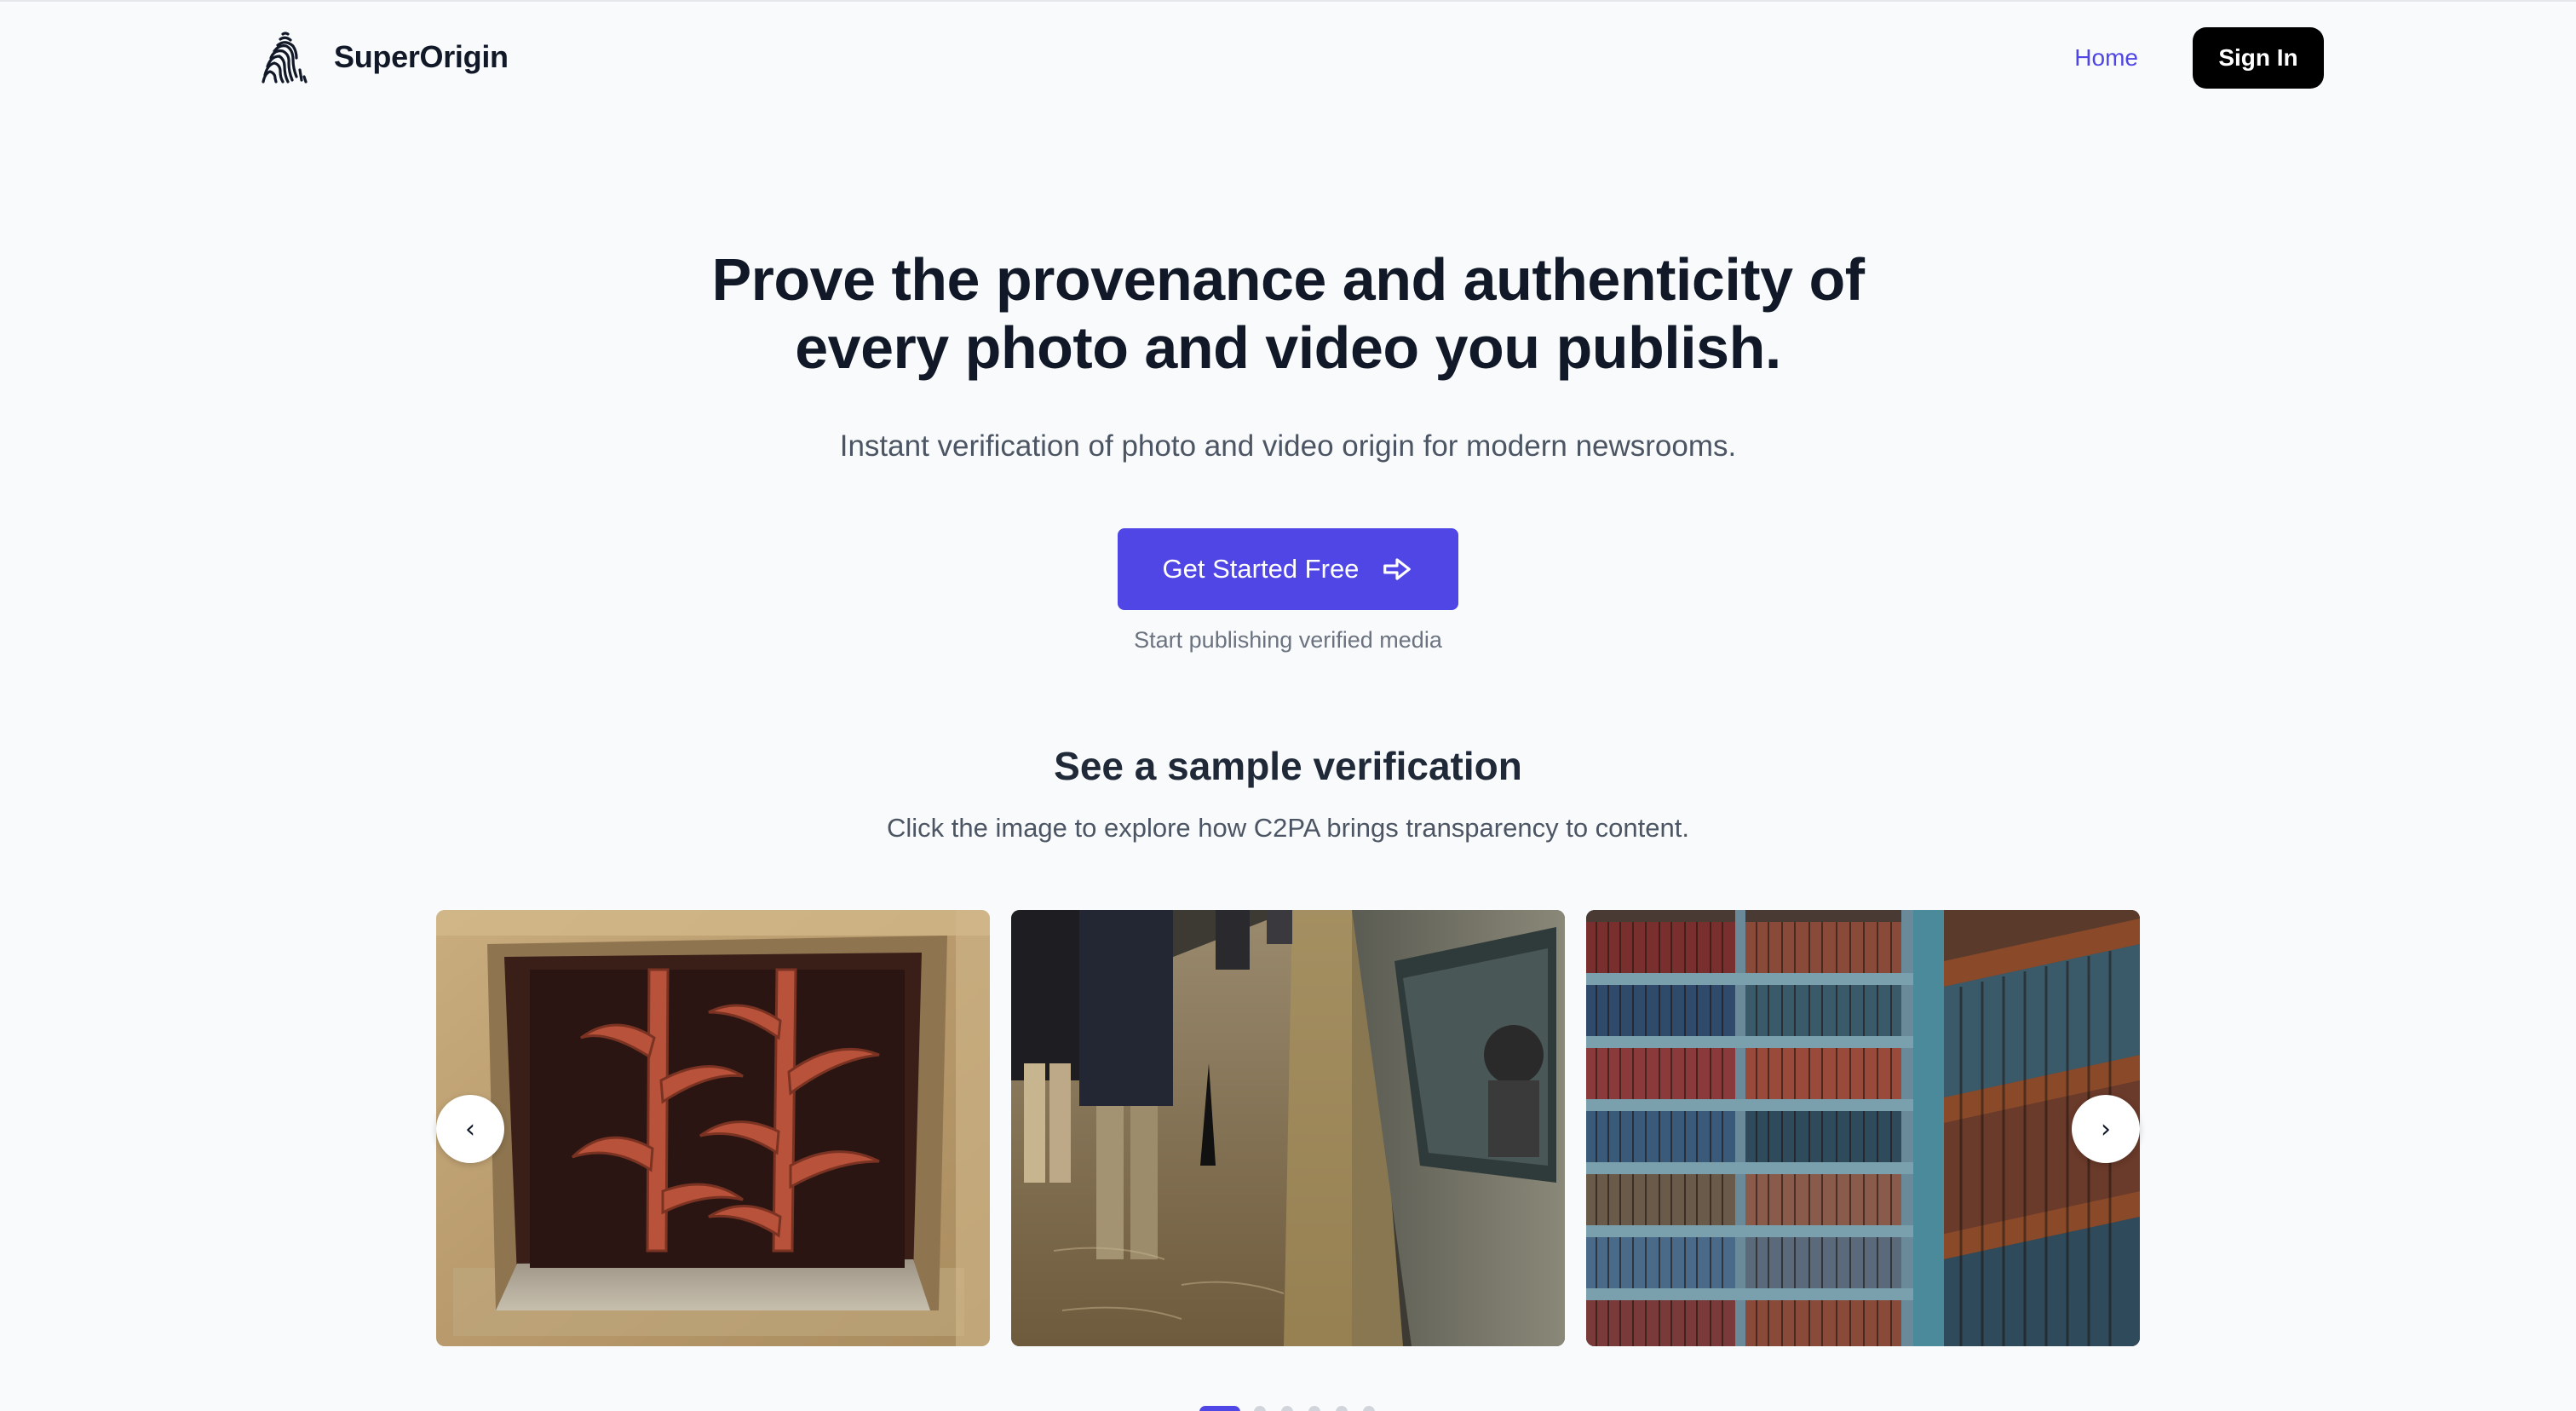  I want to click on arrow-right-icon, so click(1398, 569).